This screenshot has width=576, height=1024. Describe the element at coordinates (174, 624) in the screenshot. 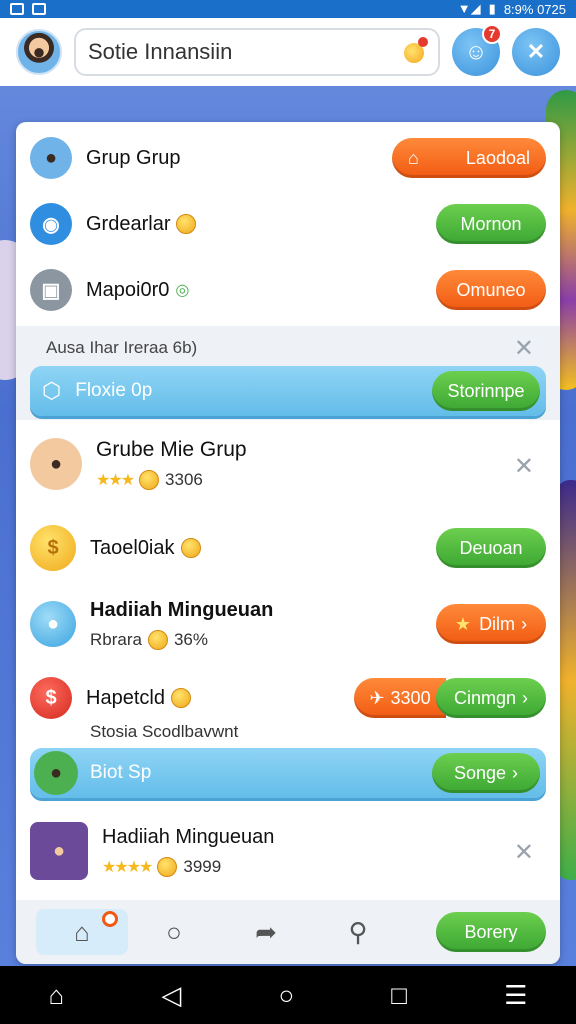

I see `row-text-group: Hadiiah Mingueuan Rbrara 36%` at that location.